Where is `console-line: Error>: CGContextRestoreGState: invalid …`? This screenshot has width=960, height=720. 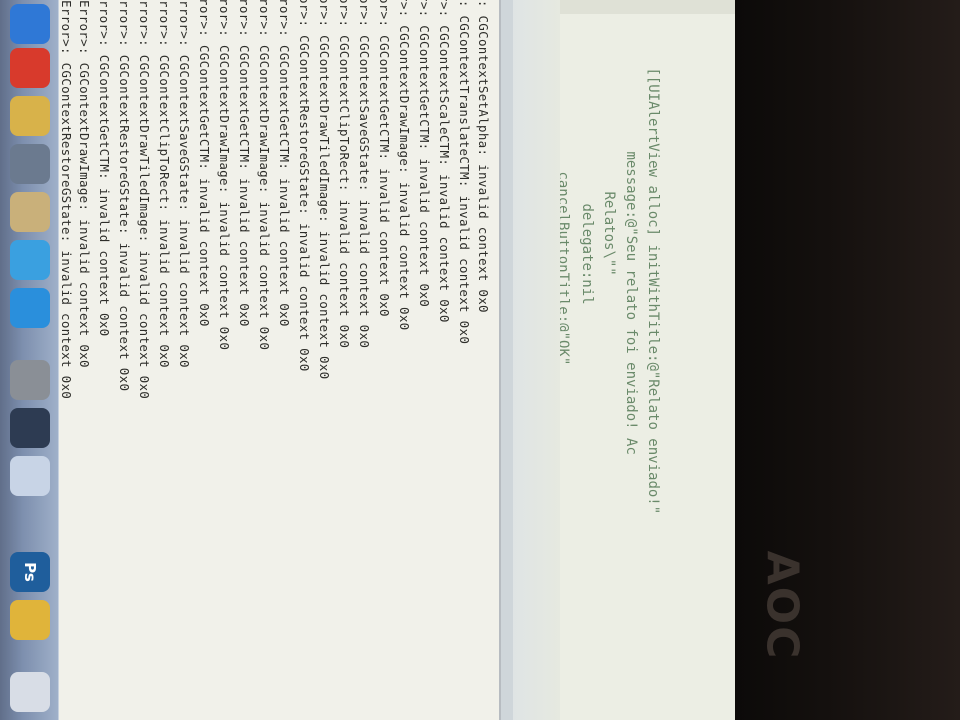
console-line: Error>: CGContextRestoreGState: invalid … is located at coordinates (66, 200).